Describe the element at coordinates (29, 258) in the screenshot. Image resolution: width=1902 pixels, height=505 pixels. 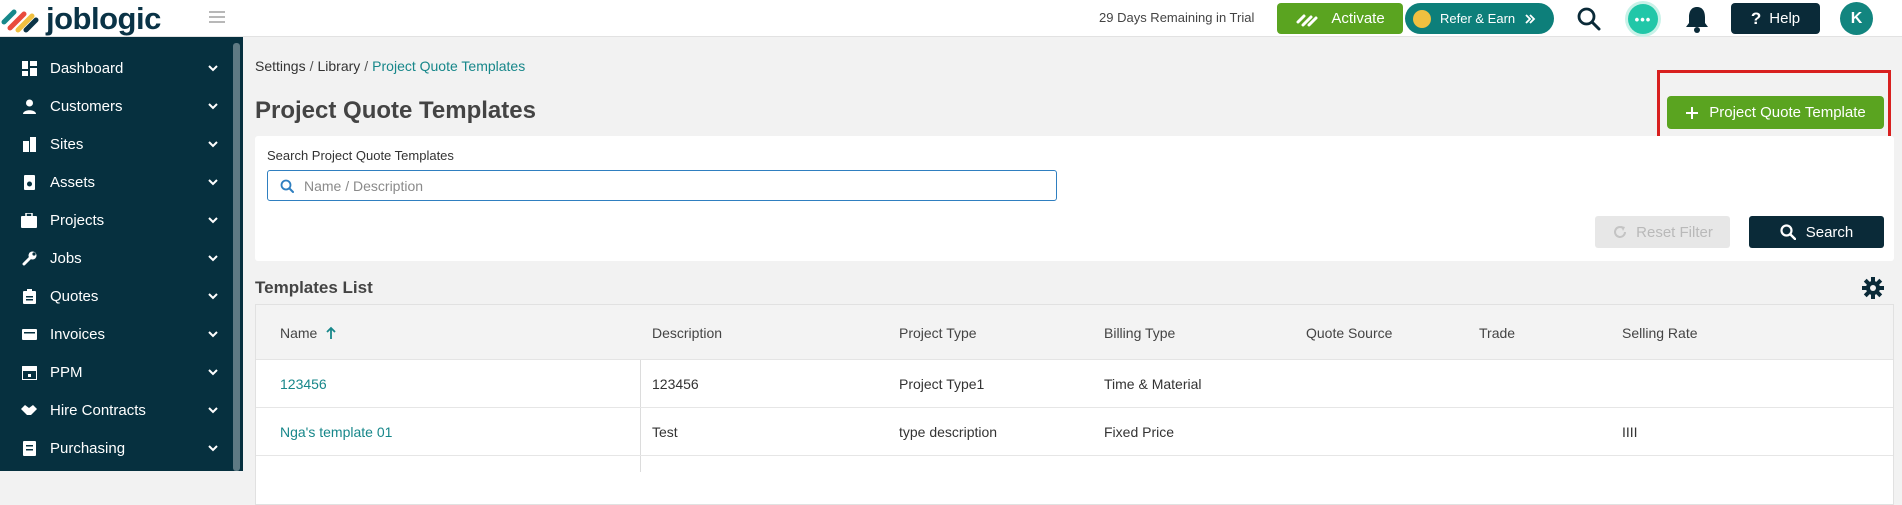
I see `wrench-icon` at that location.